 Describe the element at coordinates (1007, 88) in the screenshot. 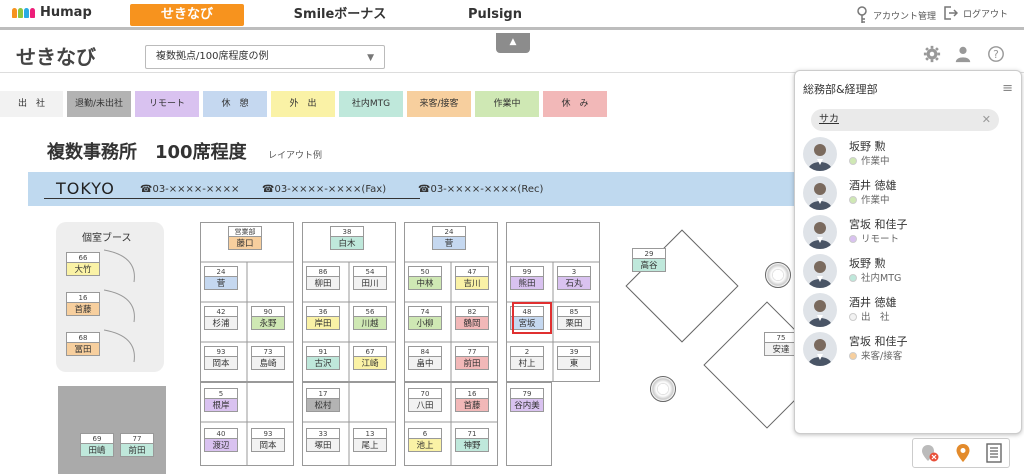

I see `hamburger-menu-icon: ≡` at that location.